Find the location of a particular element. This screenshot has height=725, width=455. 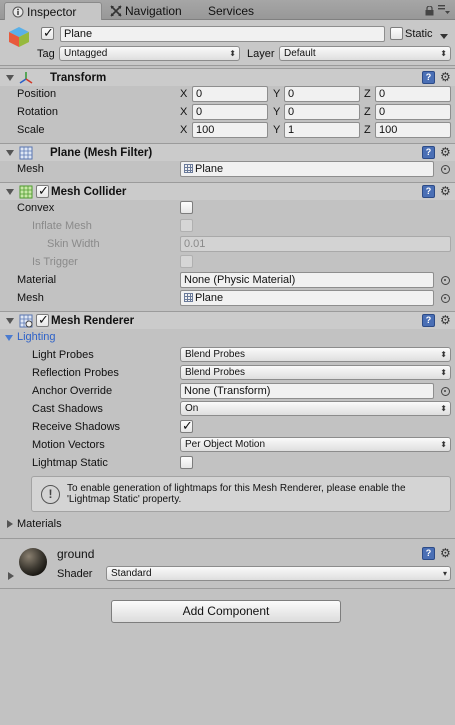

mesh-filter-header: Plane (Mesh Filter) ? ⚙ is located at coordinates (227, 152).